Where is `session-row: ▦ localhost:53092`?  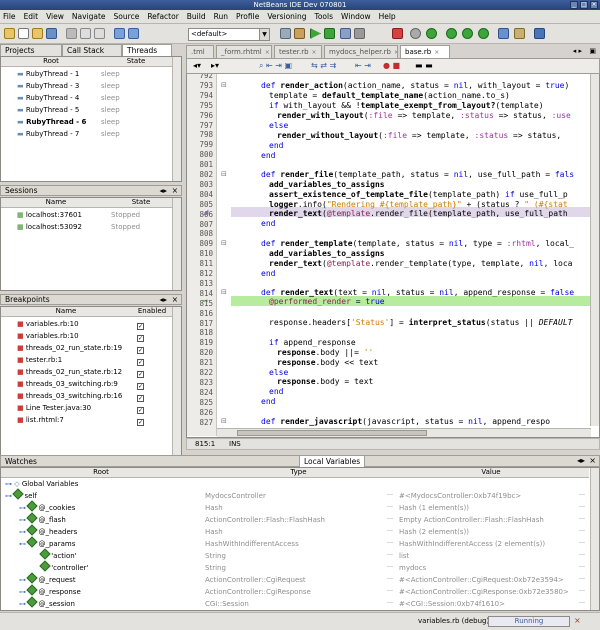
session-row: ▦ localhost:53092 is located at coordinates (49, 227).